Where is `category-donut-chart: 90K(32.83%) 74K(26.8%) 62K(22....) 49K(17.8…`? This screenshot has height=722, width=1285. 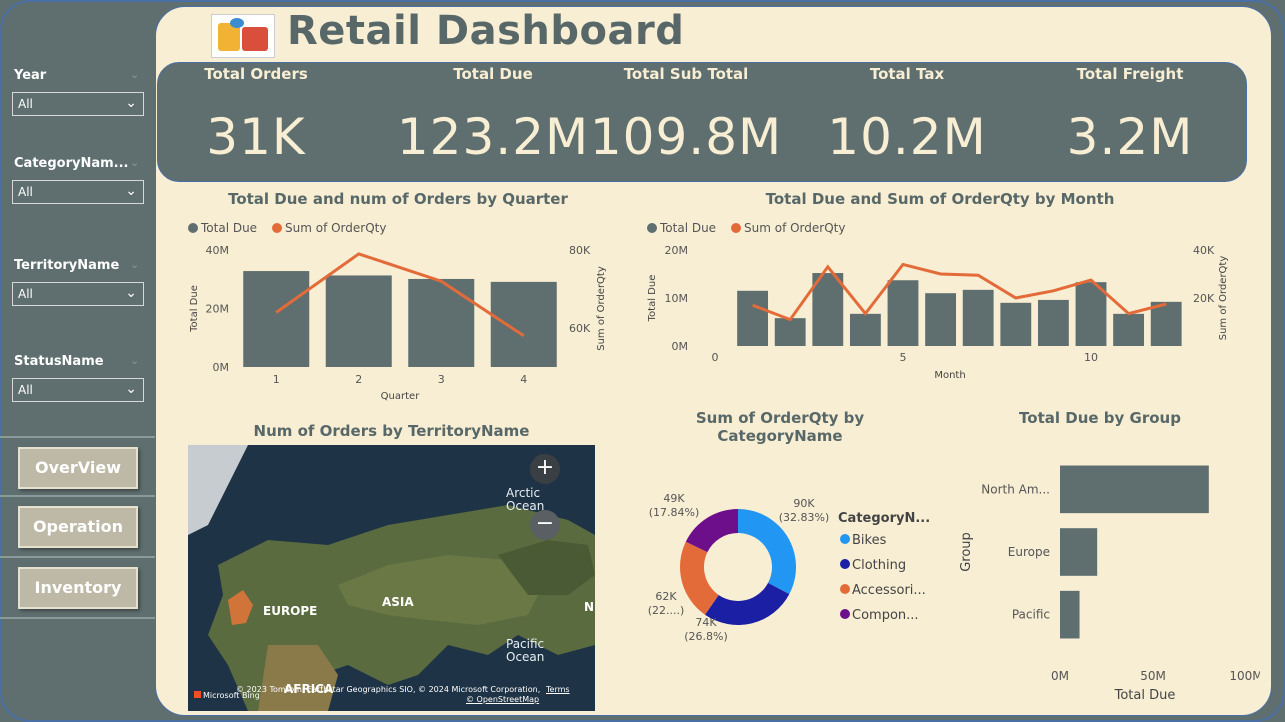 category-donut-chart: 90K(32.83%) 74K(26.8%) 62K(22....) 49K(17.8… is located at coordinates (790, 570).